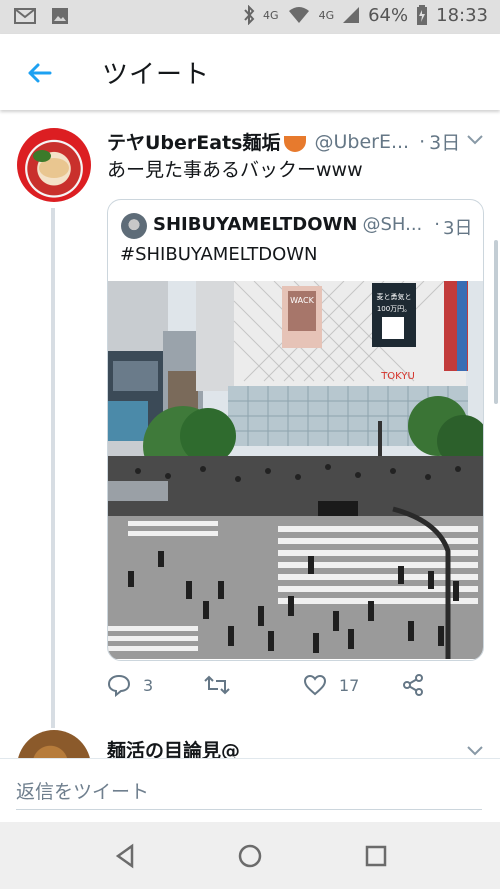 This screenshot has height=889, width=500. What do you see at coordinates (422, 15) in the screenshot?
I see `battery-icon` at bounding box center [422, 15].